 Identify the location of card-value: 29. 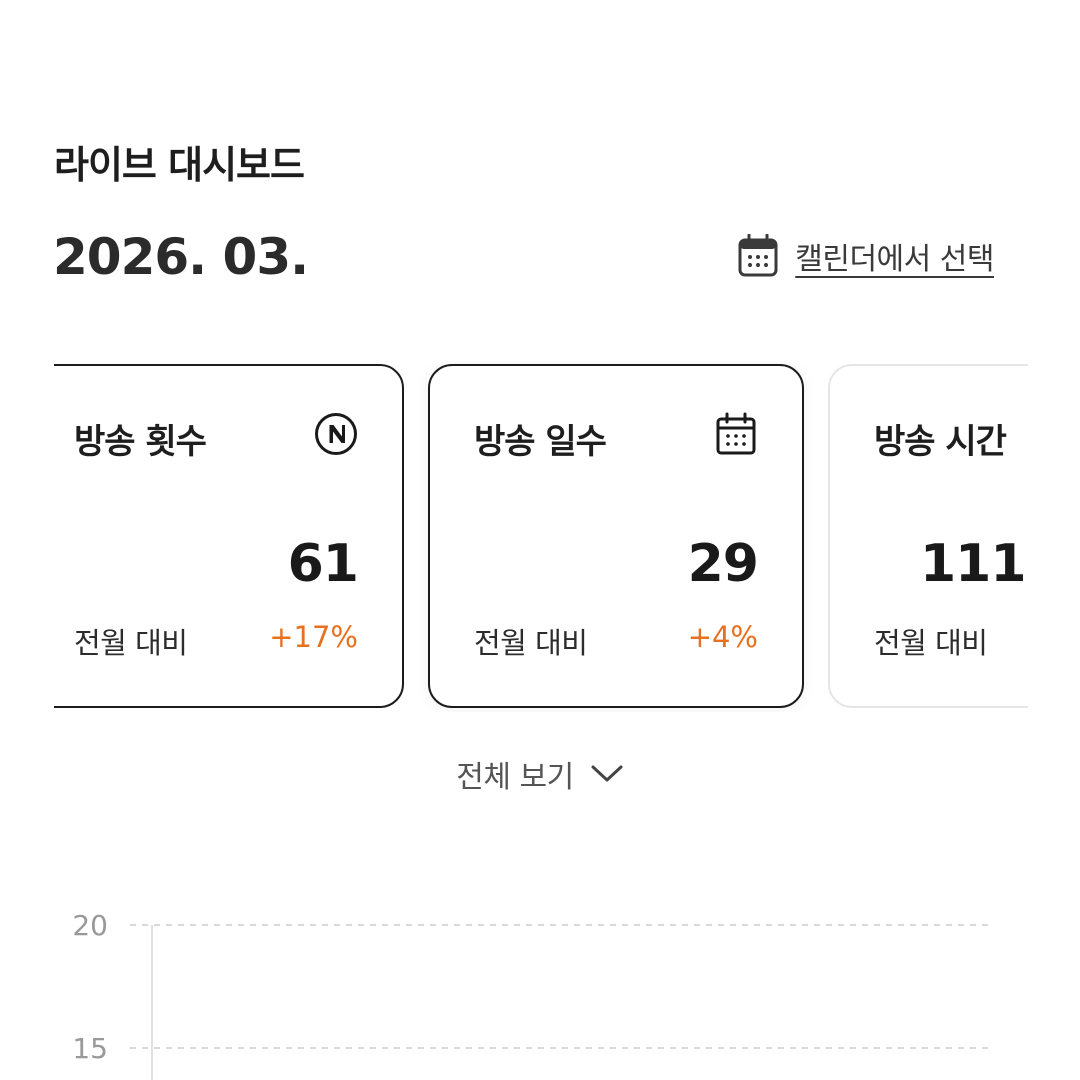
(723, 564).